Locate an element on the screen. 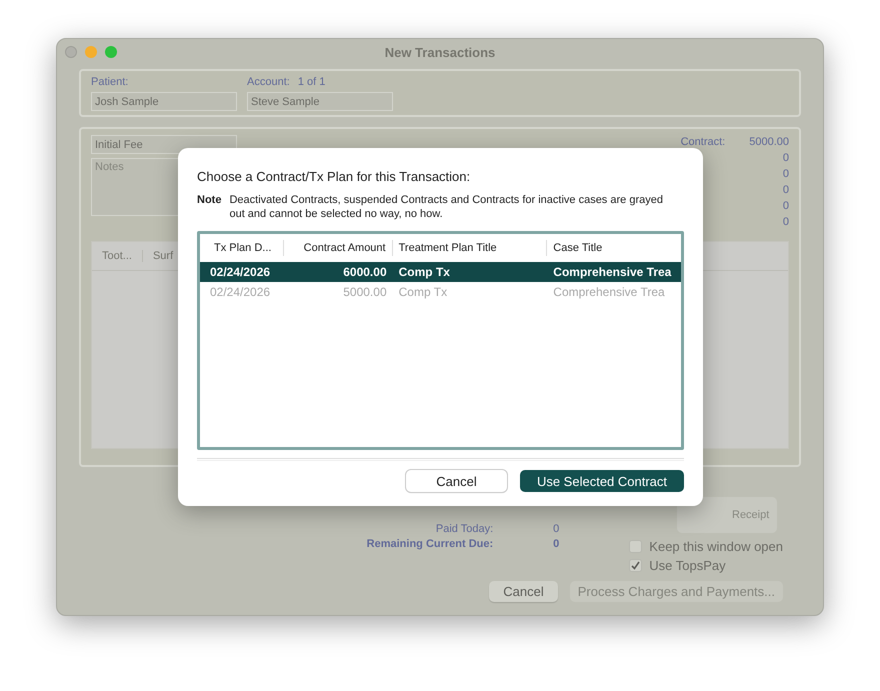  checkbox-label: Use TopsPay is located at coordinates (687, 565).